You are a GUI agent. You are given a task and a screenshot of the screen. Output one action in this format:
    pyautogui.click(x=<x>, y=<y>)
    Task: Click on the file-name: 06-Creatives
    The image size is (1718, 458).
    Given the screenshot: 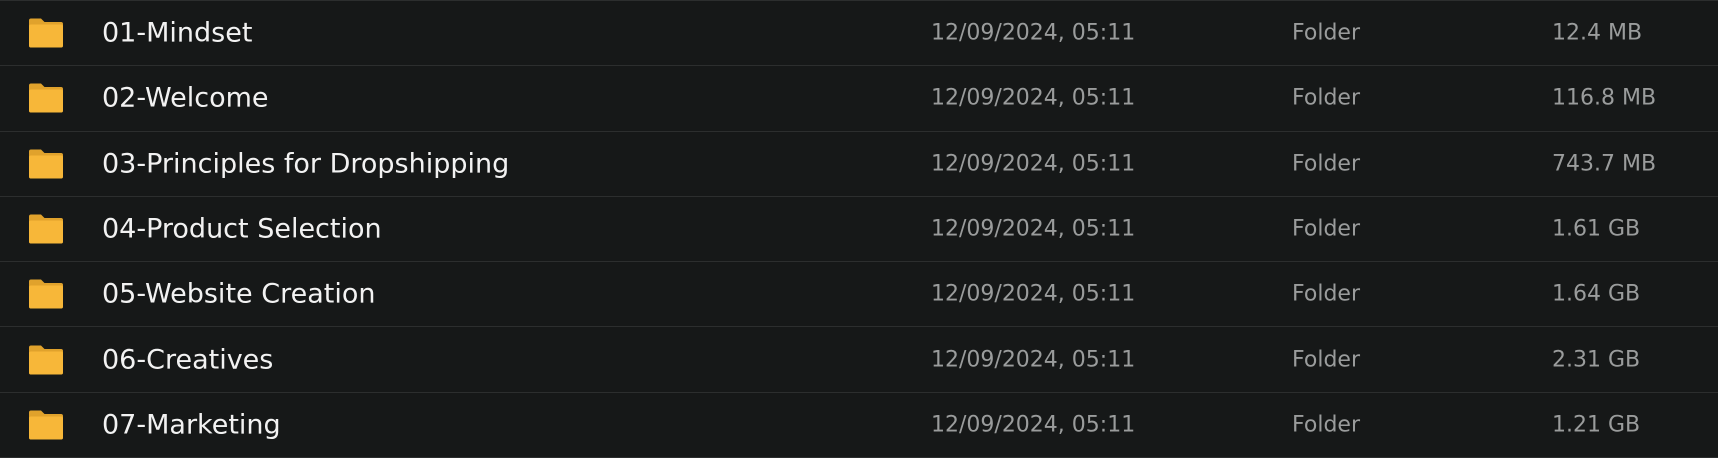 What is the action you would take?
    pyautogui.click(x=188, y=360)
    